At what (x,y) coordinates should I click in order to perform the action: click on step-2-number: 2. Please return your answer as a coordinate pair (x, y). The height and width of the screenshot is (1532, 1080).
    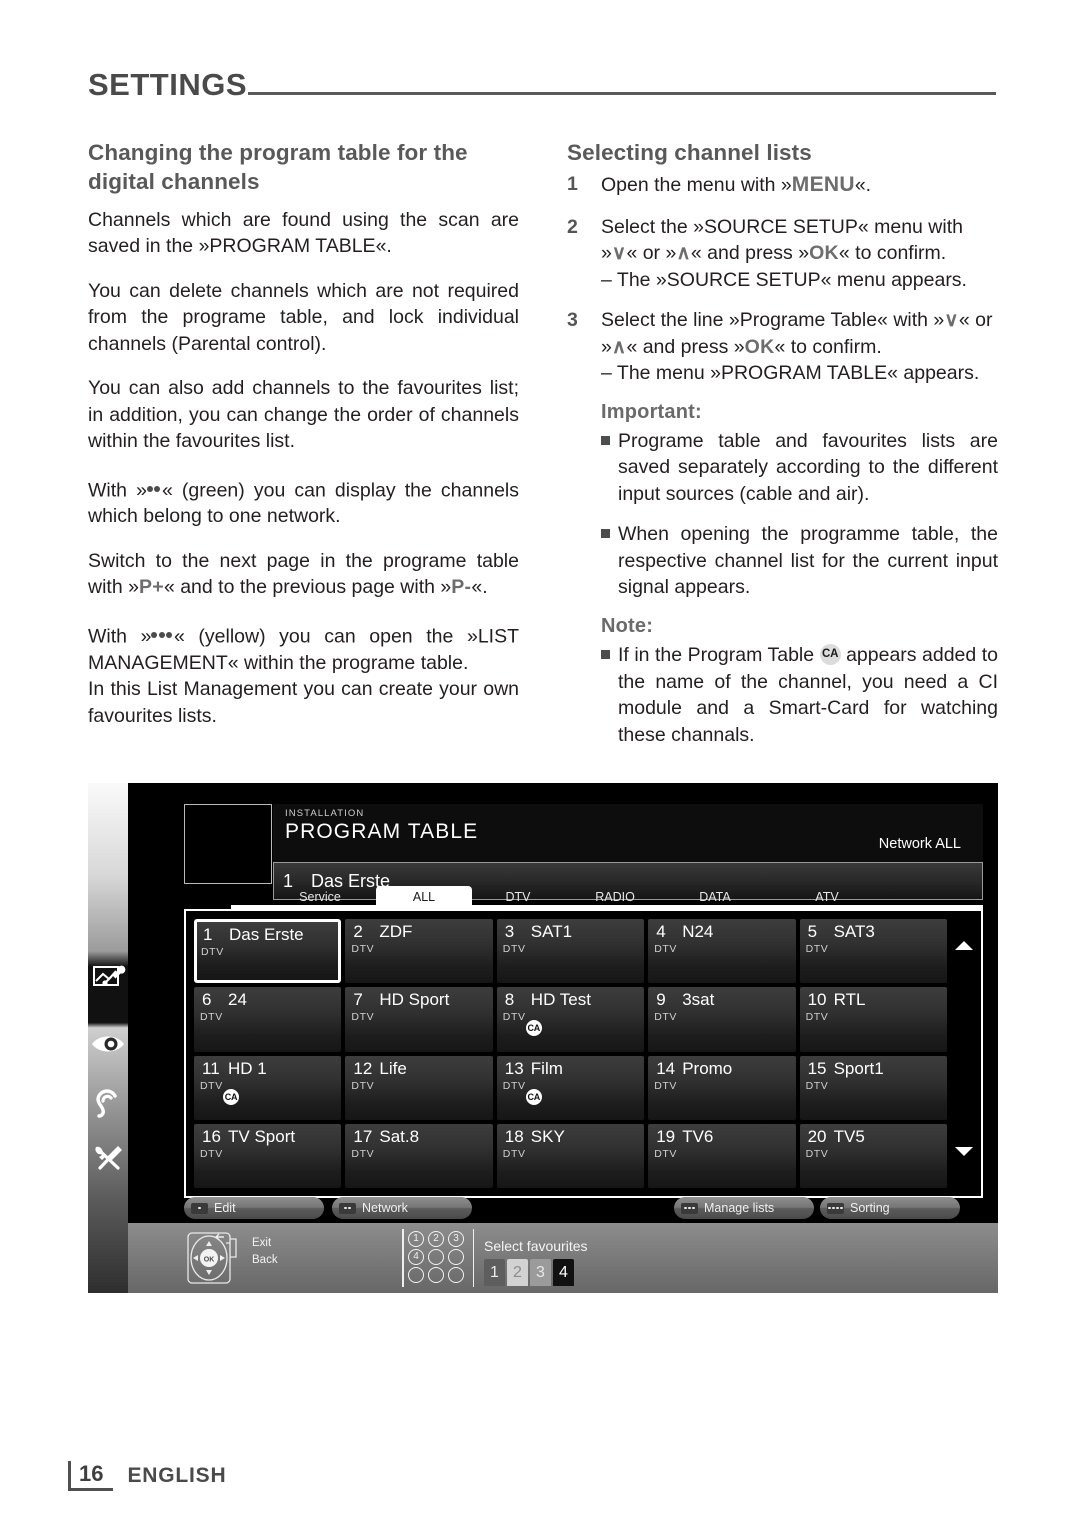
    Looking at the image, I should click on (572, 226).